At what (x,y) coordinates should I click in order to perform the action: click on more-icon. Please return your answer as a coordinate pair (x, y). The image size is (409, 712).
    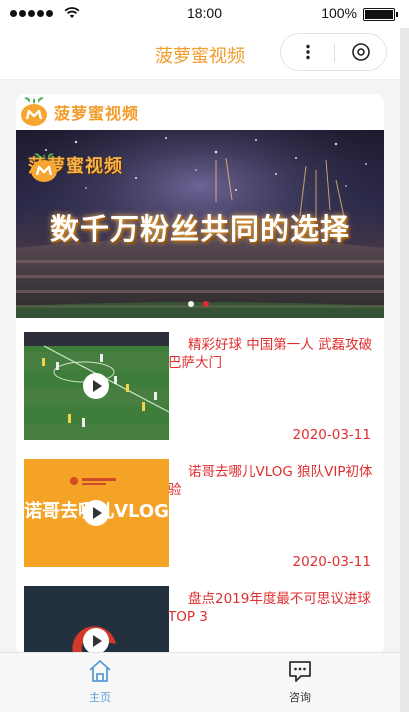
    Looking at the image, I should click on (308, 52).